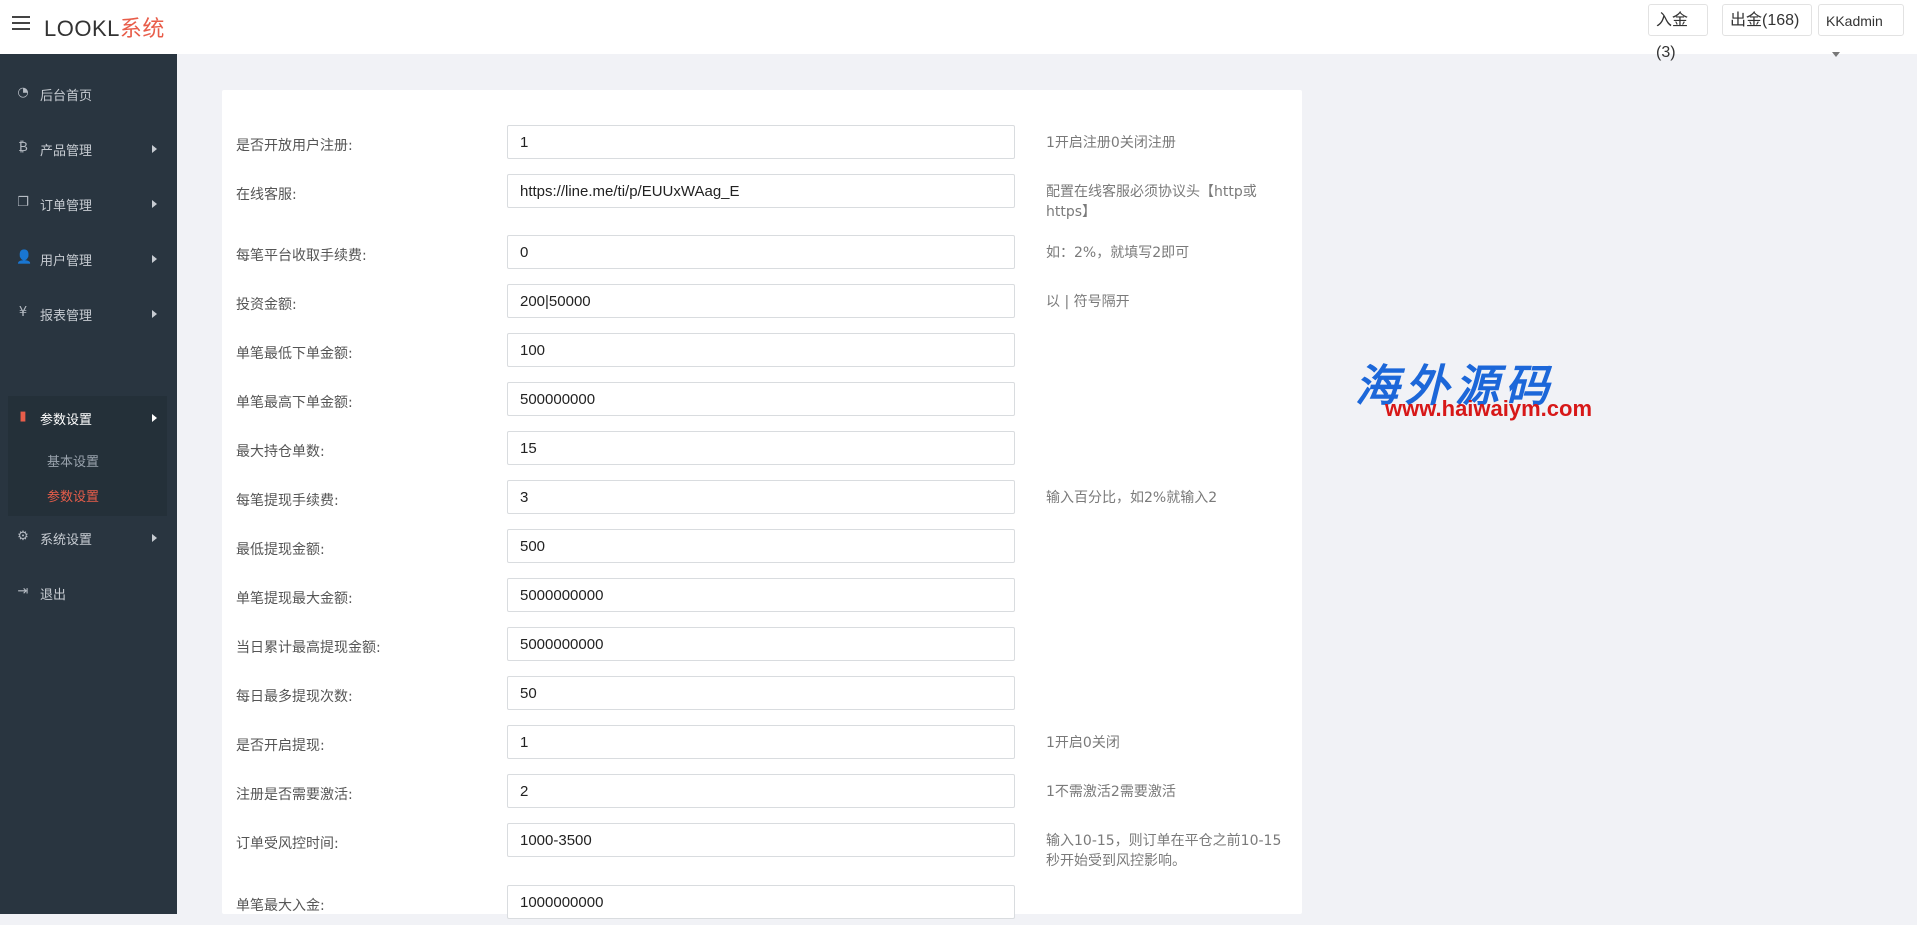  What do you see at coordinates (761, 252) in the screenshot?
I see `platform-fee-input` at bounding box center [761, 252].